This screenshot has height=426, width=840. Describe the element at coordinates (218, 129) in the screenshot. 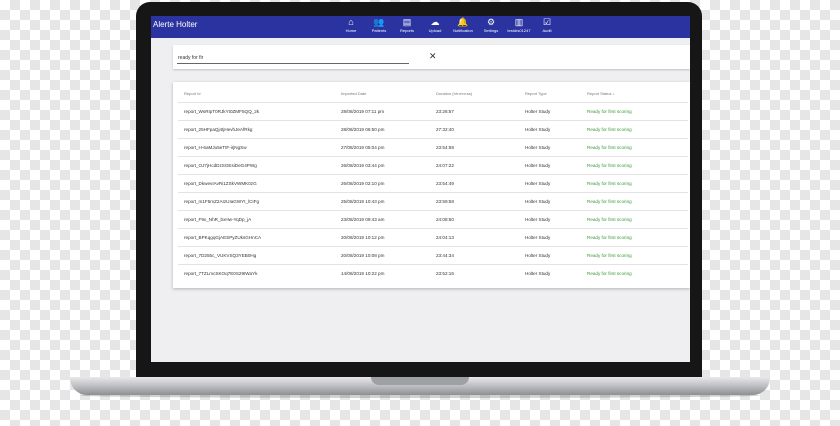

I see `cell-report-id: report_25HFpaQj4tjHevhJeAfRkg` at that location.